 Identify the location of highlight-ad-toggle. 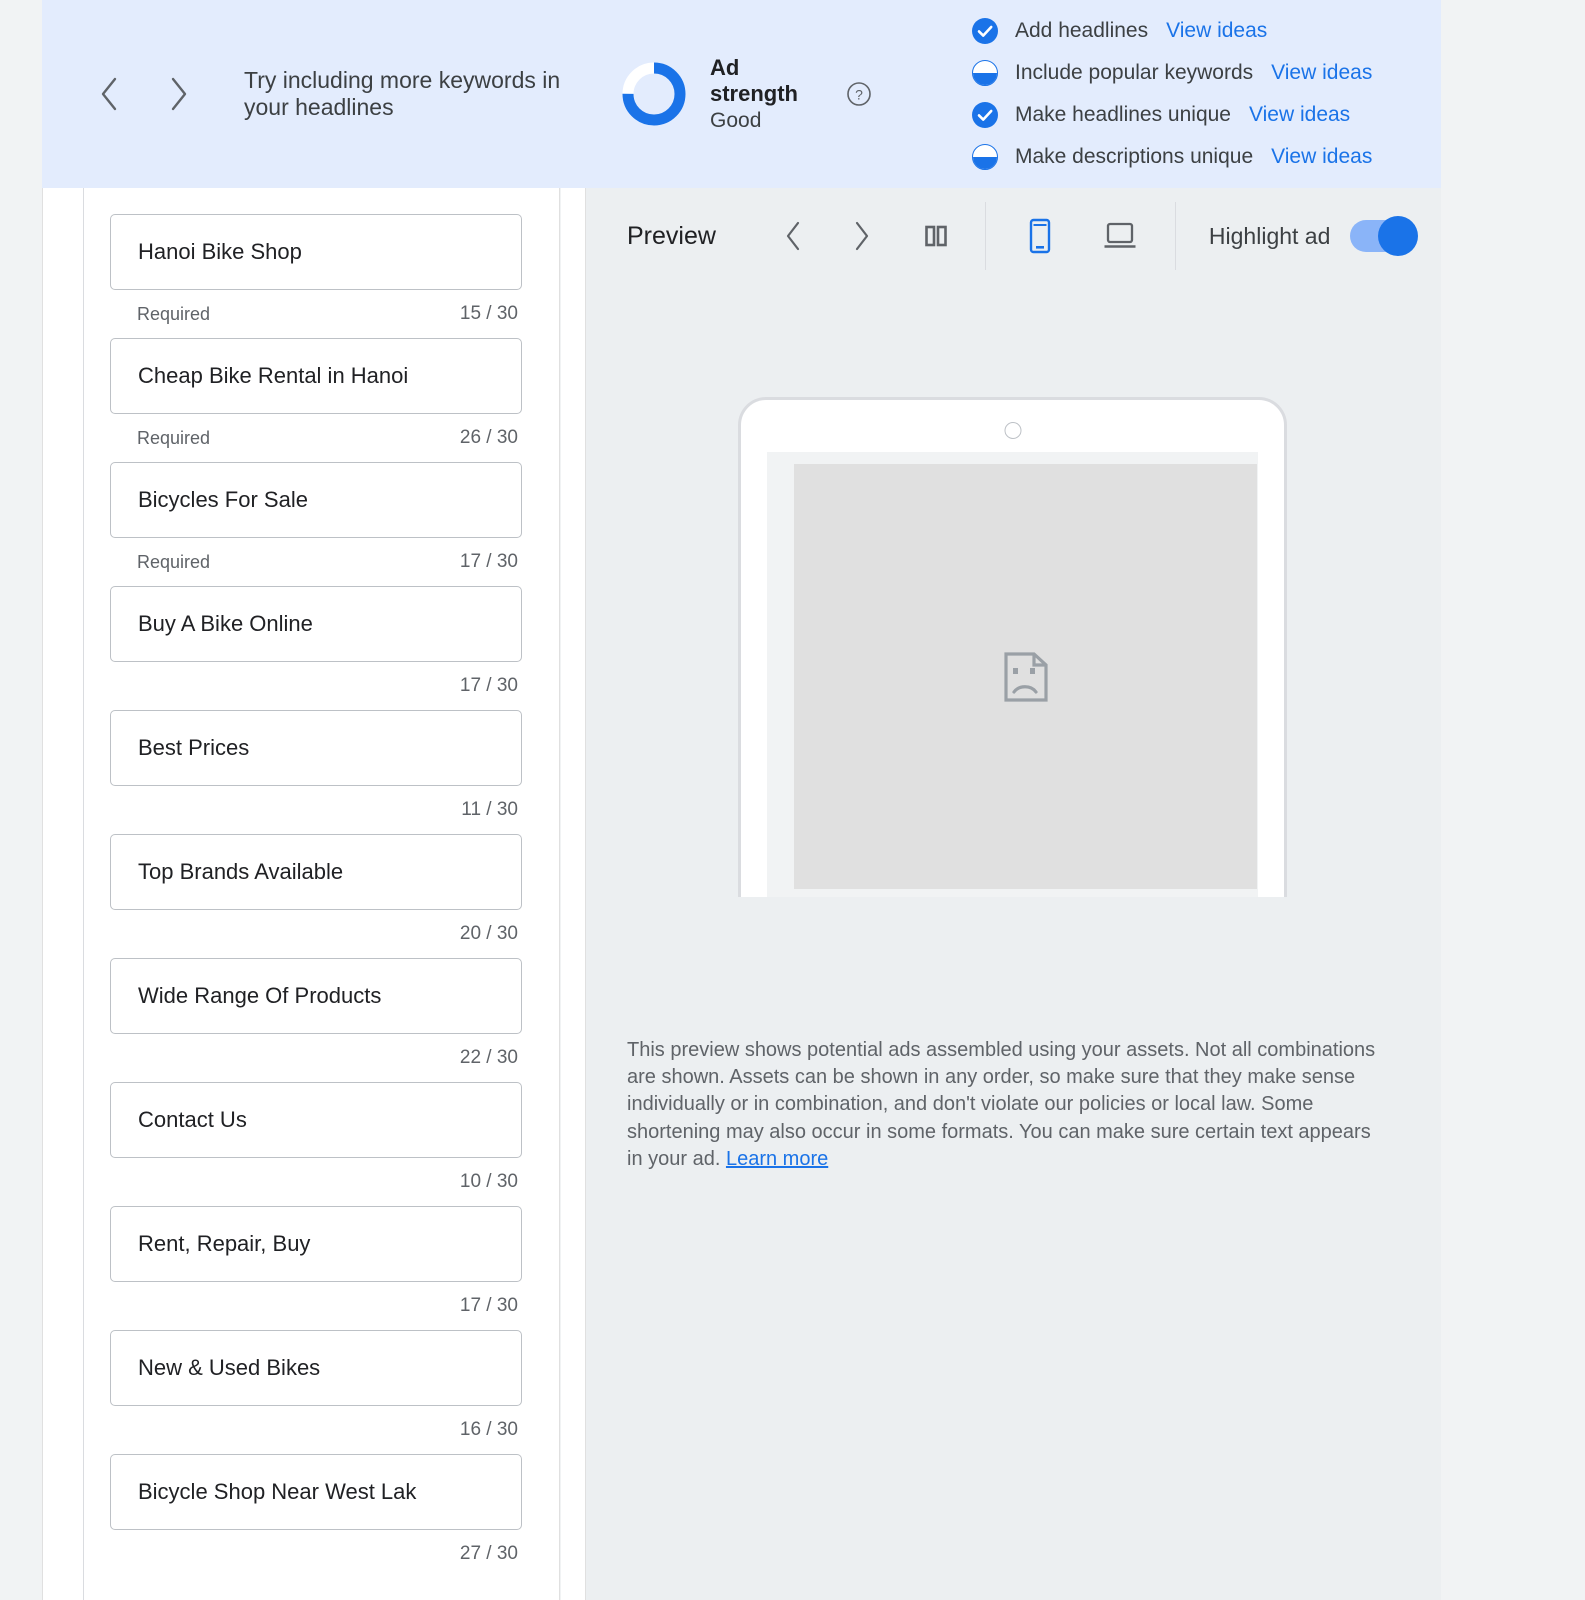
(1384, 236).